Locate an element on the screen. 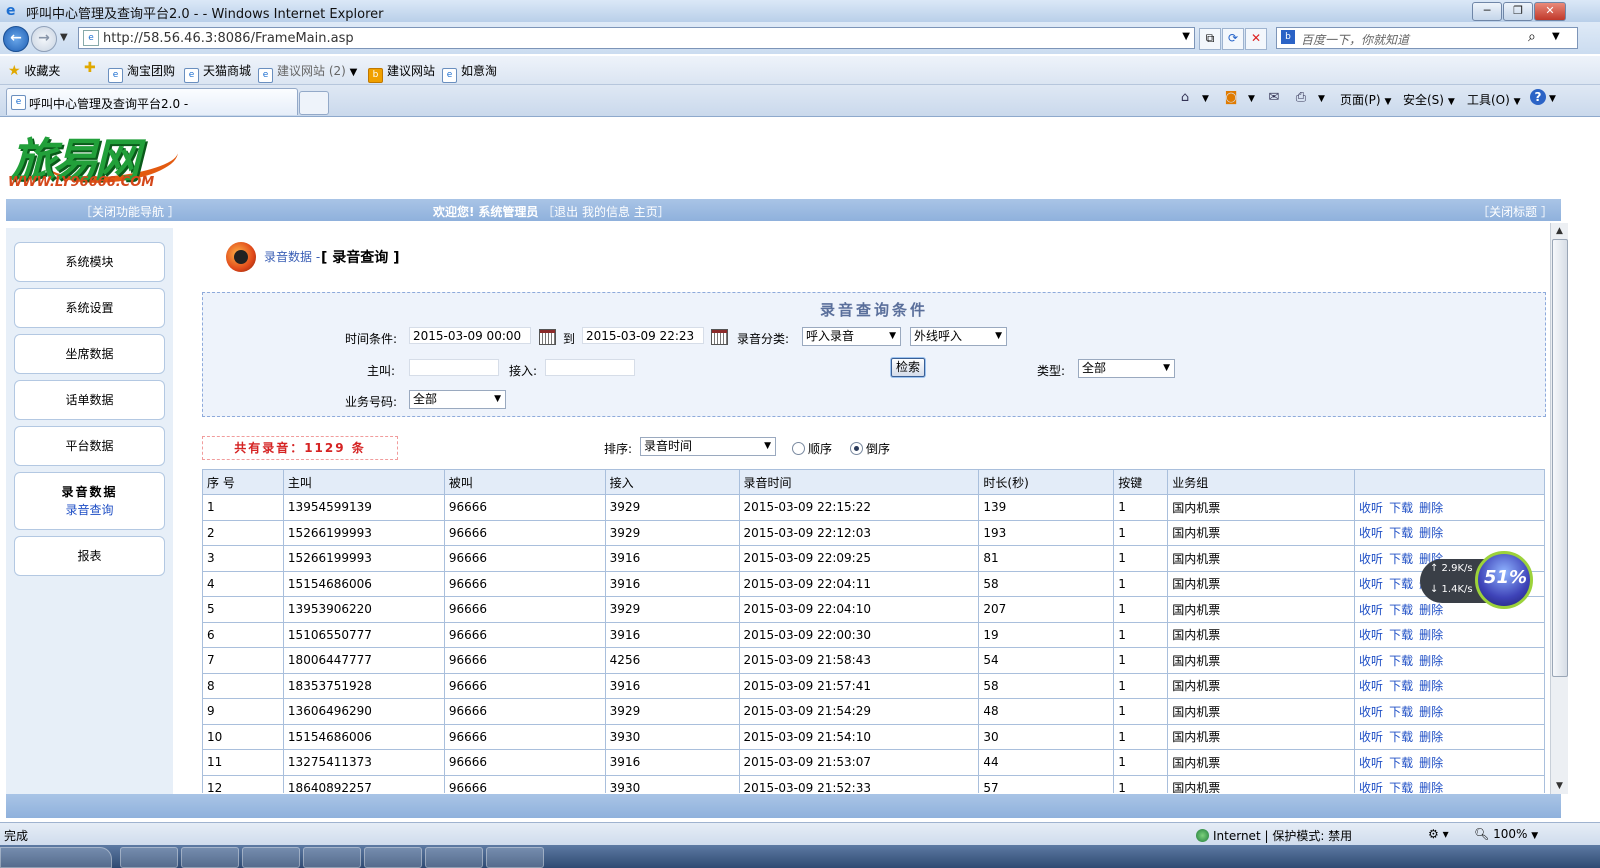 Image resolution: width=1600 pixels, height=868 pixels. mail-icon: ✉ is located at coordinates (1274, 98).